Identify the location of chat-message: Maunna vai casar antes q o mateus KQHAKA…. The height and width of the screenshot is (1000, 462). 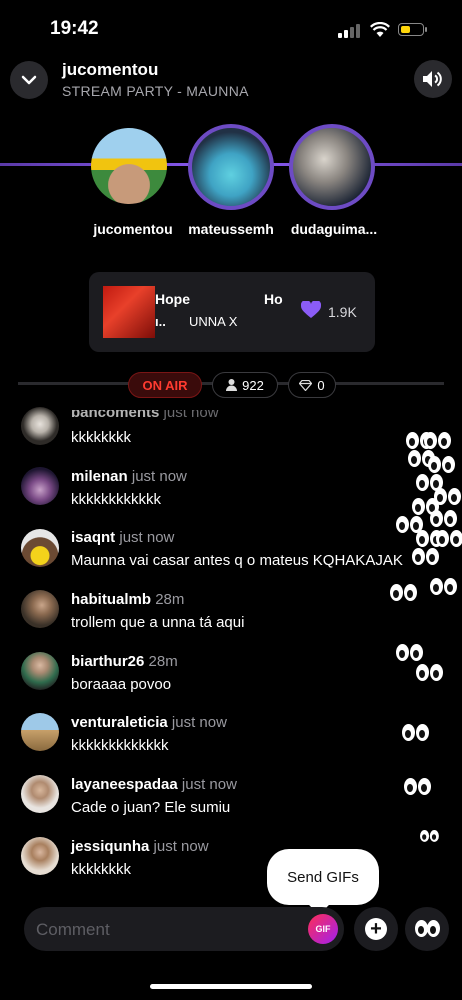
(237, 560).